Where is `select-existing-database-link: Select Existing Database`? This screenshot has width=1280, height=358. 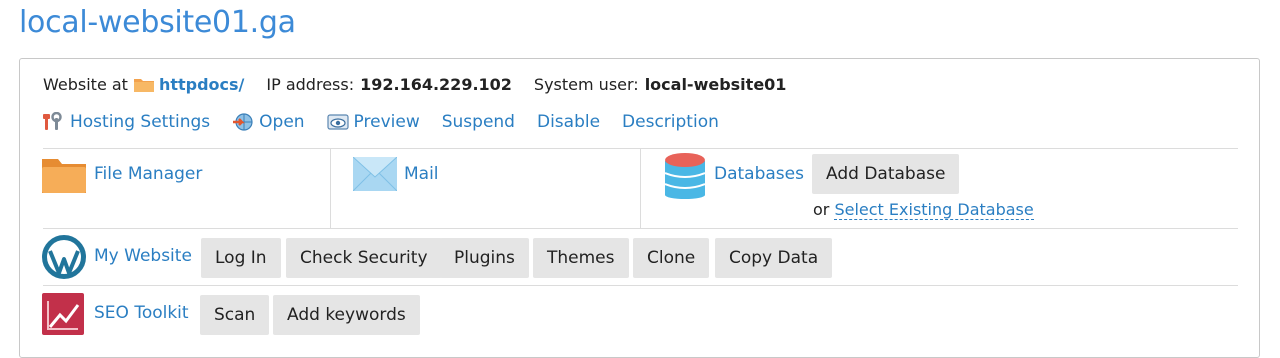
select-existing-database-link: Select Existing Database is located at coordinates (934, 210).